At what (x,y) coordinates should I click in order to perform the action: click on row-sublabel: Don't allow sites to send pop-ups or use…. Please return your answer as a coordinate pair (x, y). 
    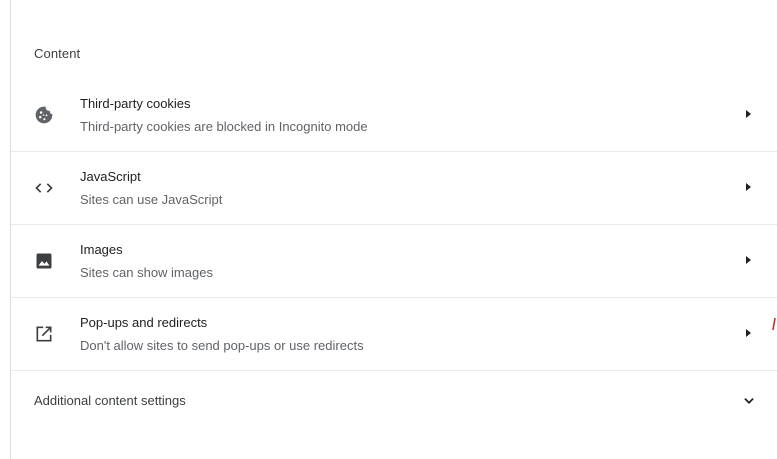
    Looking at the image, I should click on (222, 345).